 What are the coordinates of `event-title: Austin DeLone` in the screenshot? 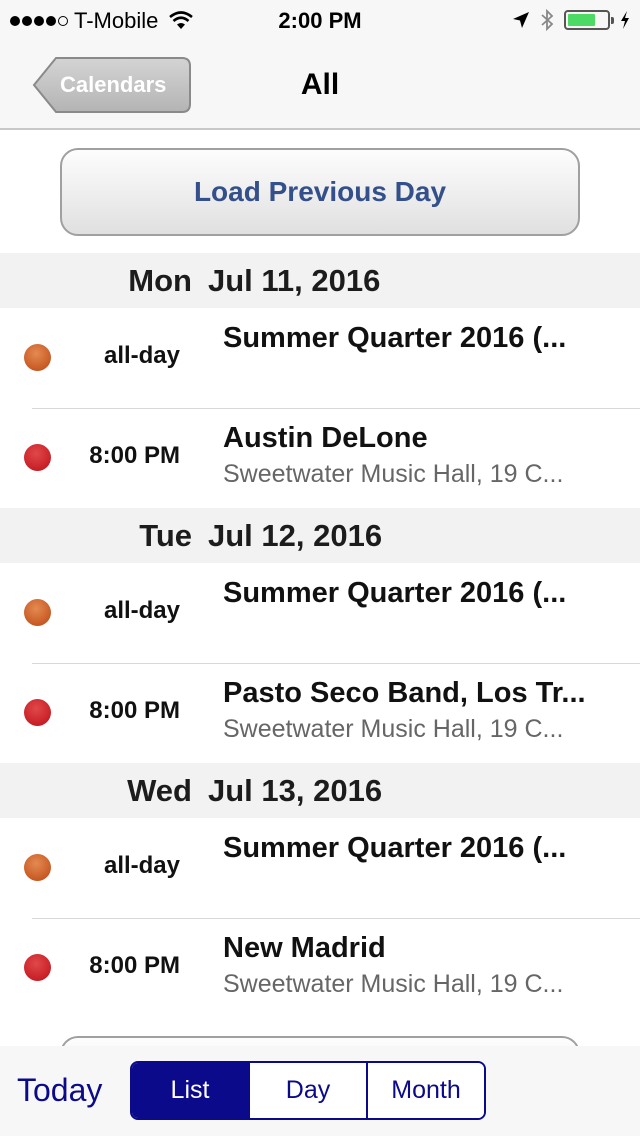 It's located at (325, 438).